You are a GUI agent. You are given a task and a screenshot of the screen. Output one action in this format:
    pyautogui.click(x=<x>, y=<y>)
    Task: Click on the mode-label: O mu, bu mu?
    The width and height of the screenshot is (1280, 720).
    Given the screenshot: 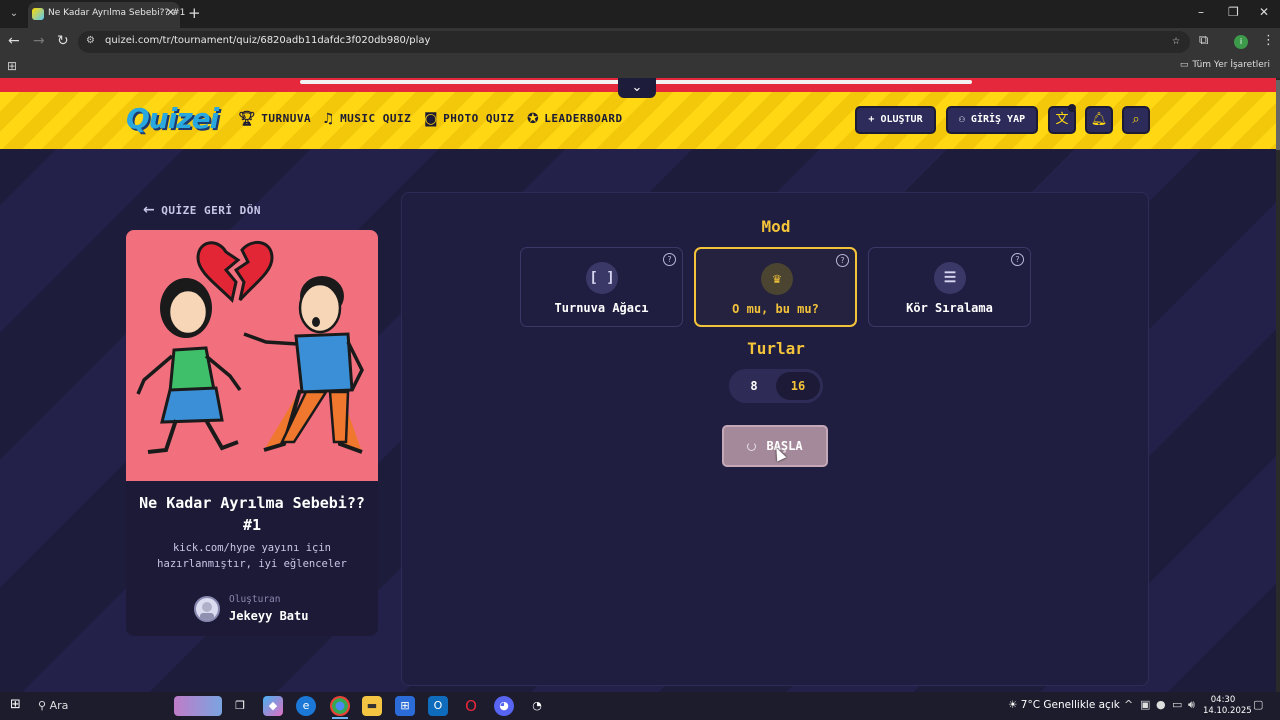 What is the action you would take?
    pyautogui.click(x=775, y=309)
    